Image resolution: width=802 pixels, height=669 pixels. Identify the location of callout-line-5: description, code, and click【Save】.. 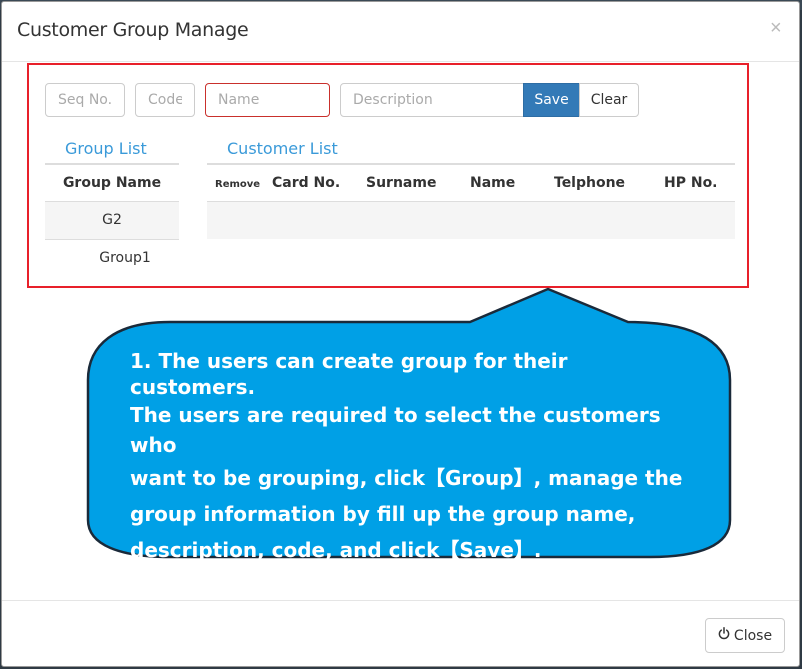
(336, 550).